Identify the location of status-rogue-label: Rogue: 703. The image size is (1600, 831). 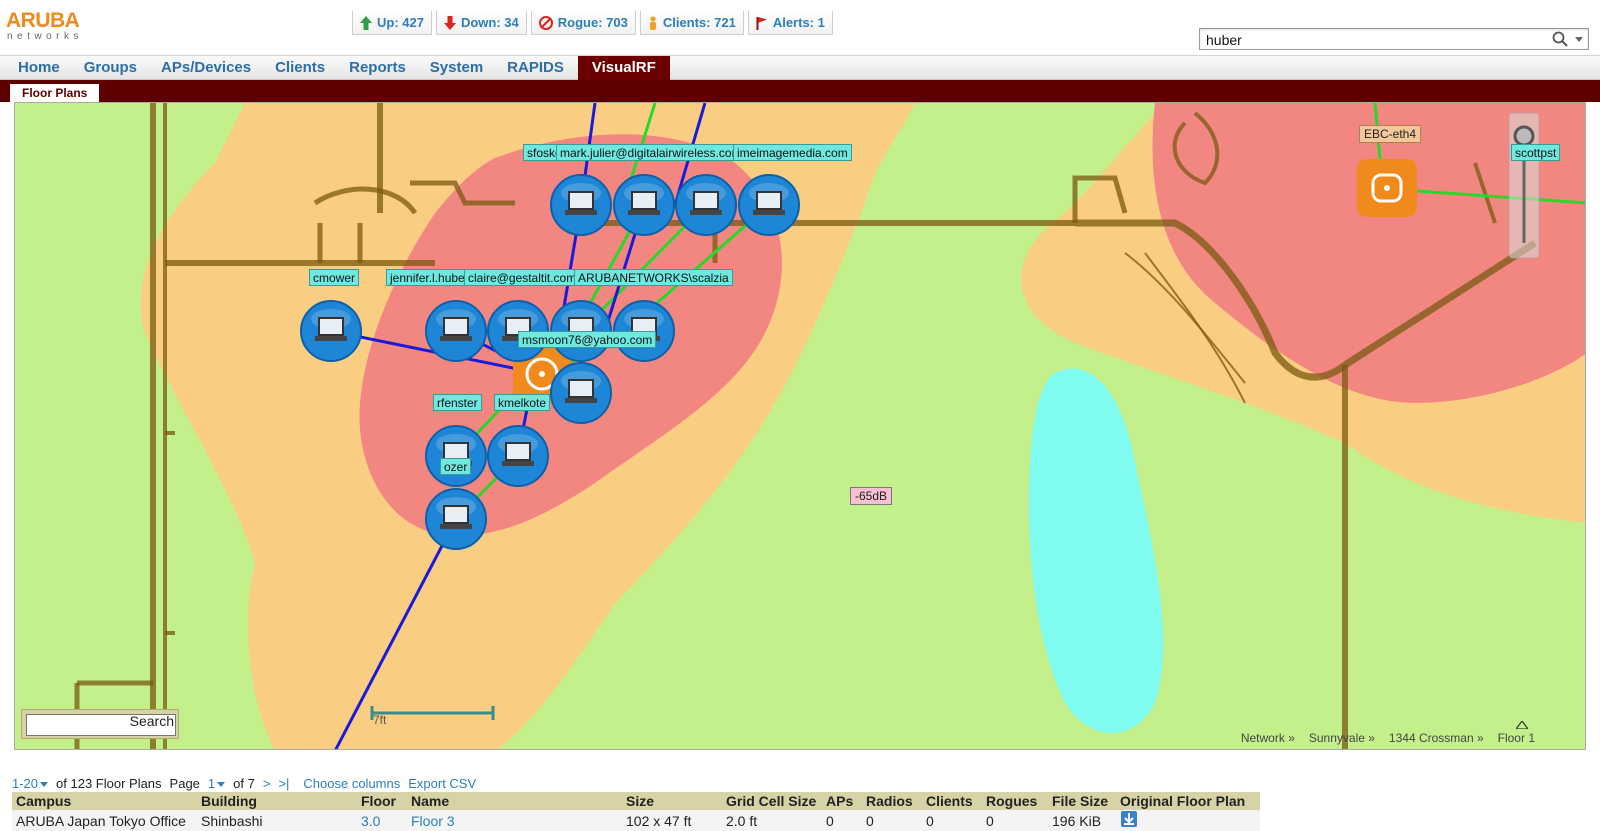
(592, 22).